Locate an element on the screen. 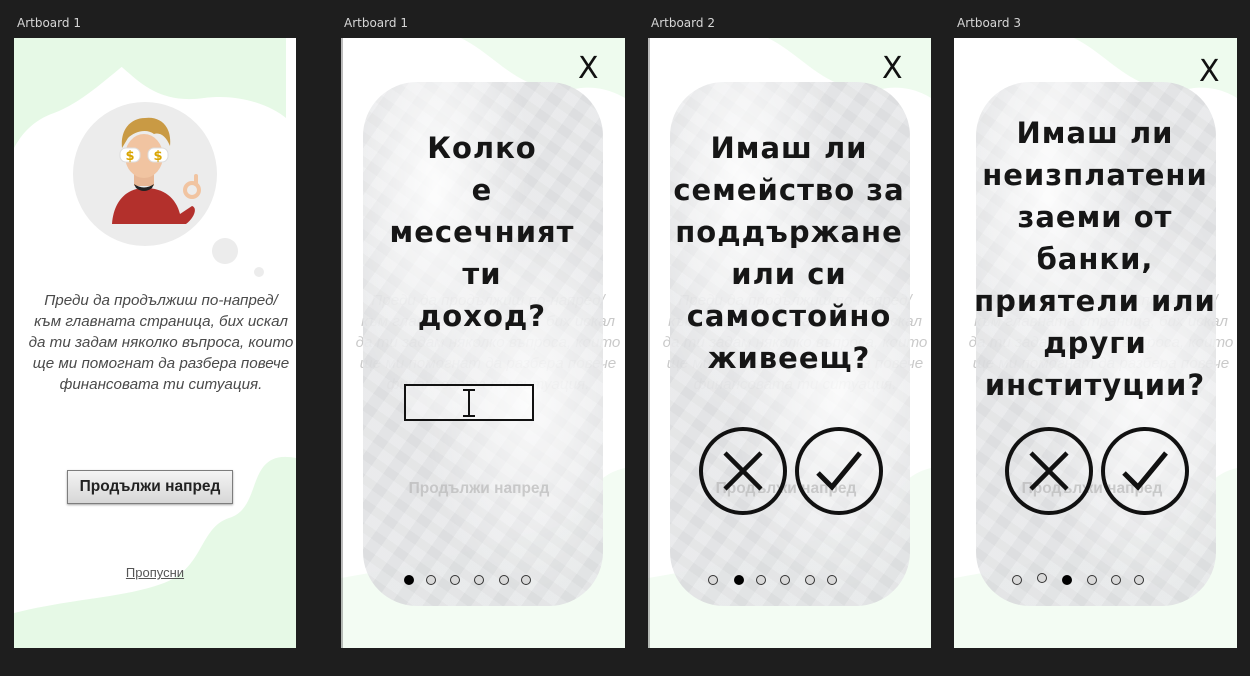  artboard-label-4: Artboard 3 is located at coordinates (989, 23).